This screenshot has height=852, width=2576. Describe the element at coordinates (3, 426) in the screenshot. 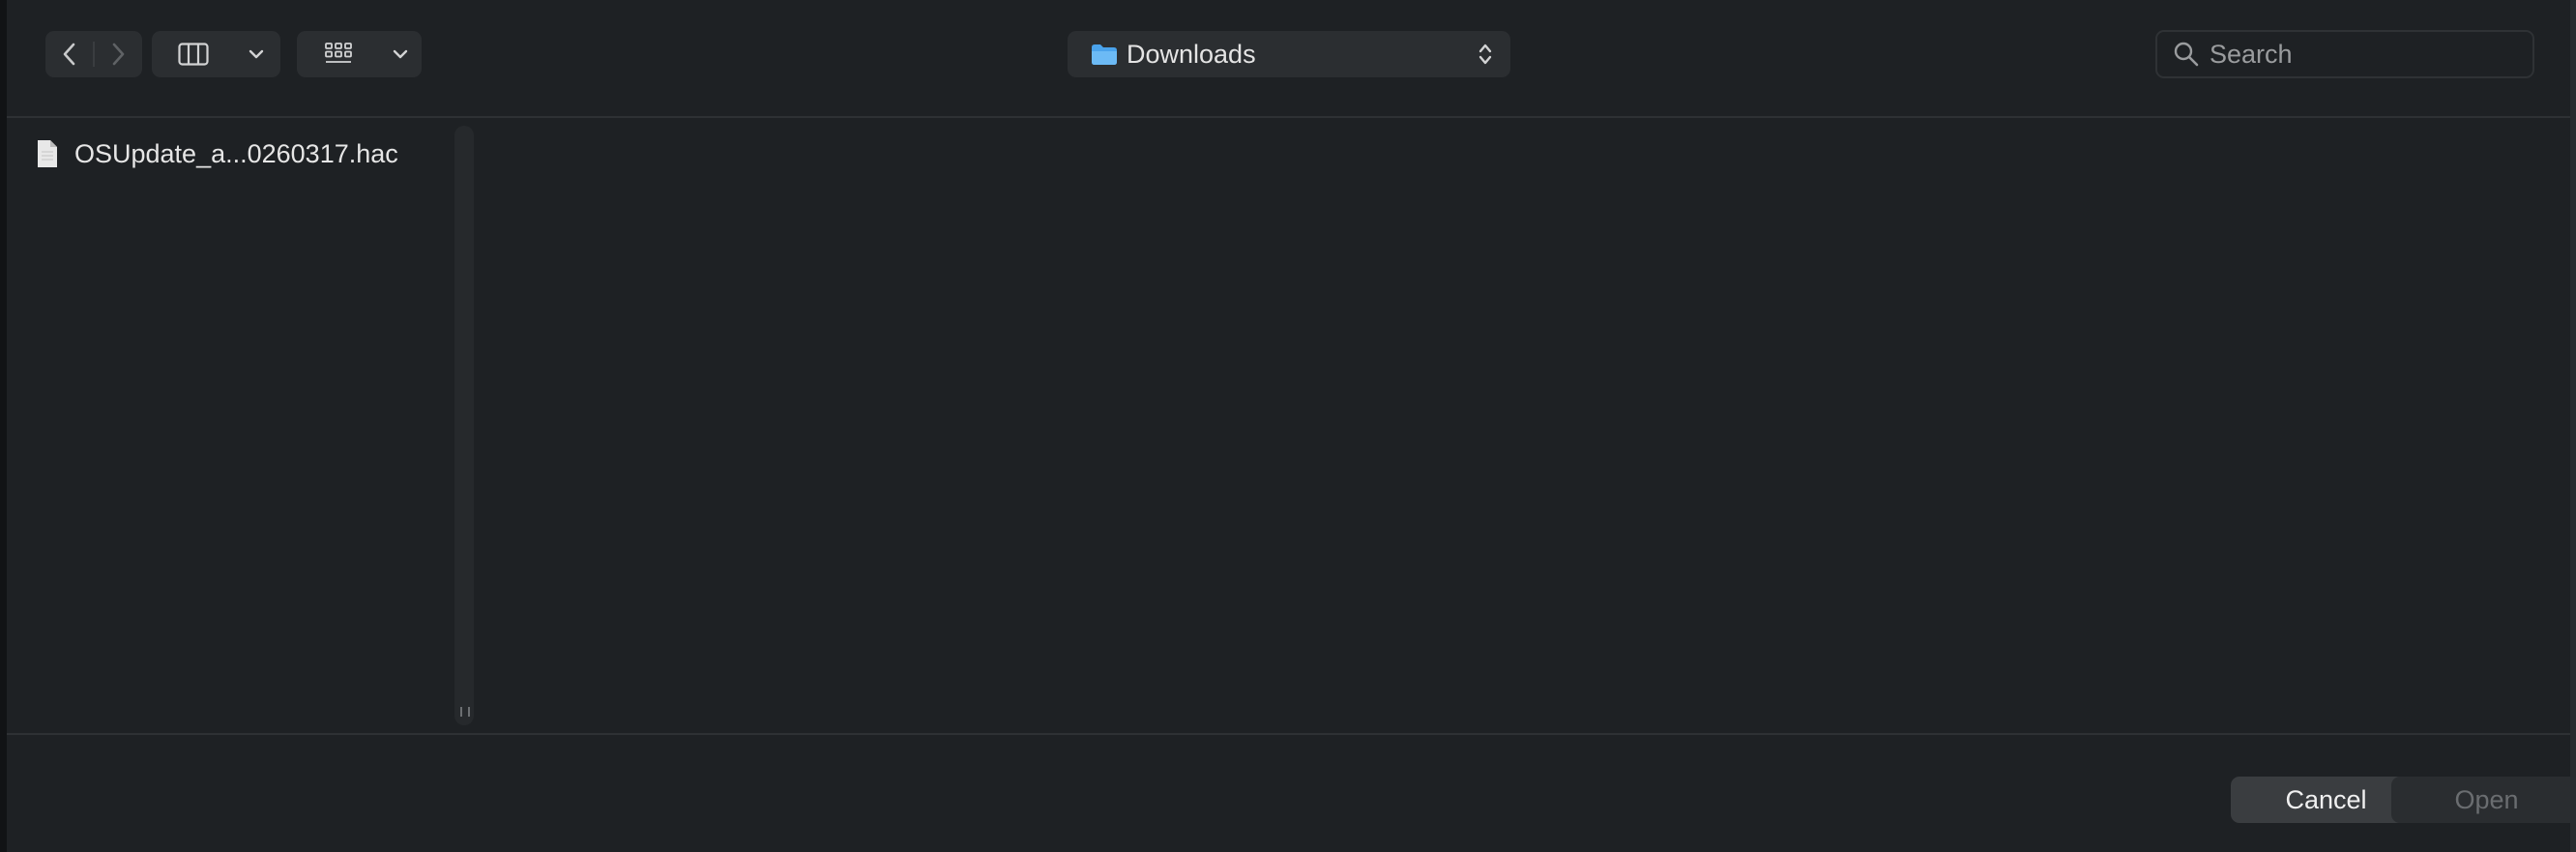

I see `window-left-edge` at that location.